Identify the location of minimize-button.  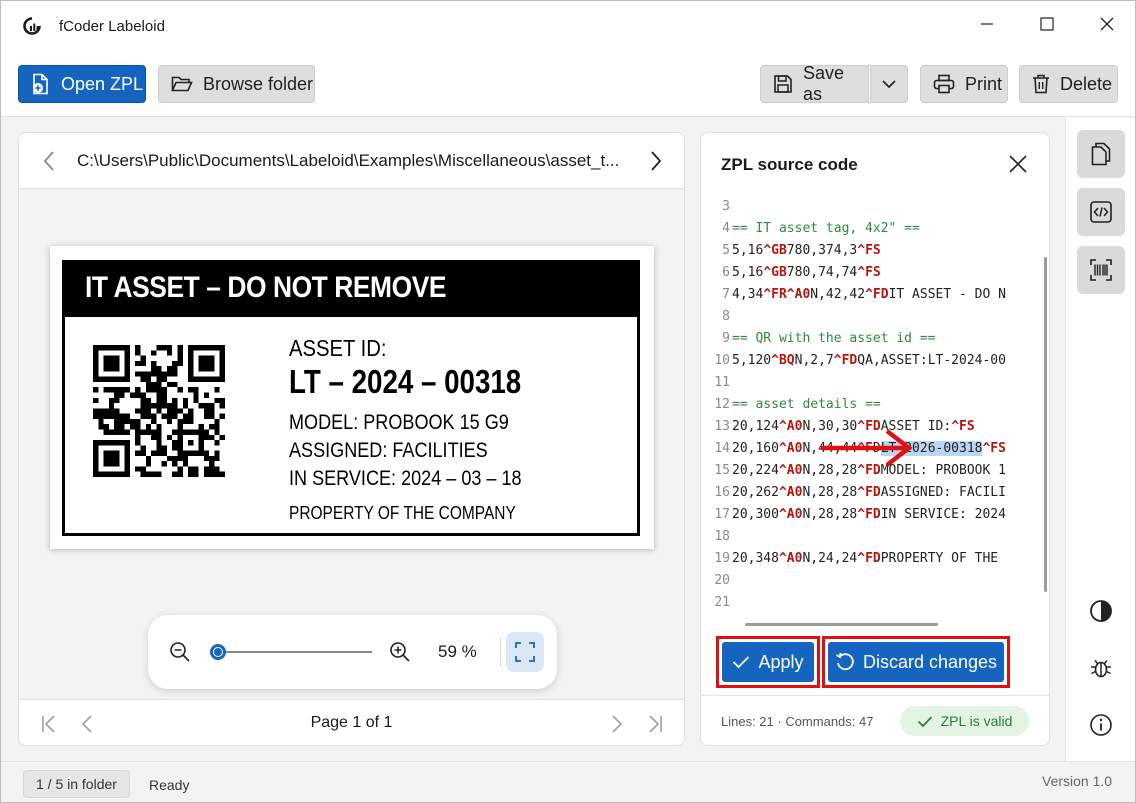
(987, 24).